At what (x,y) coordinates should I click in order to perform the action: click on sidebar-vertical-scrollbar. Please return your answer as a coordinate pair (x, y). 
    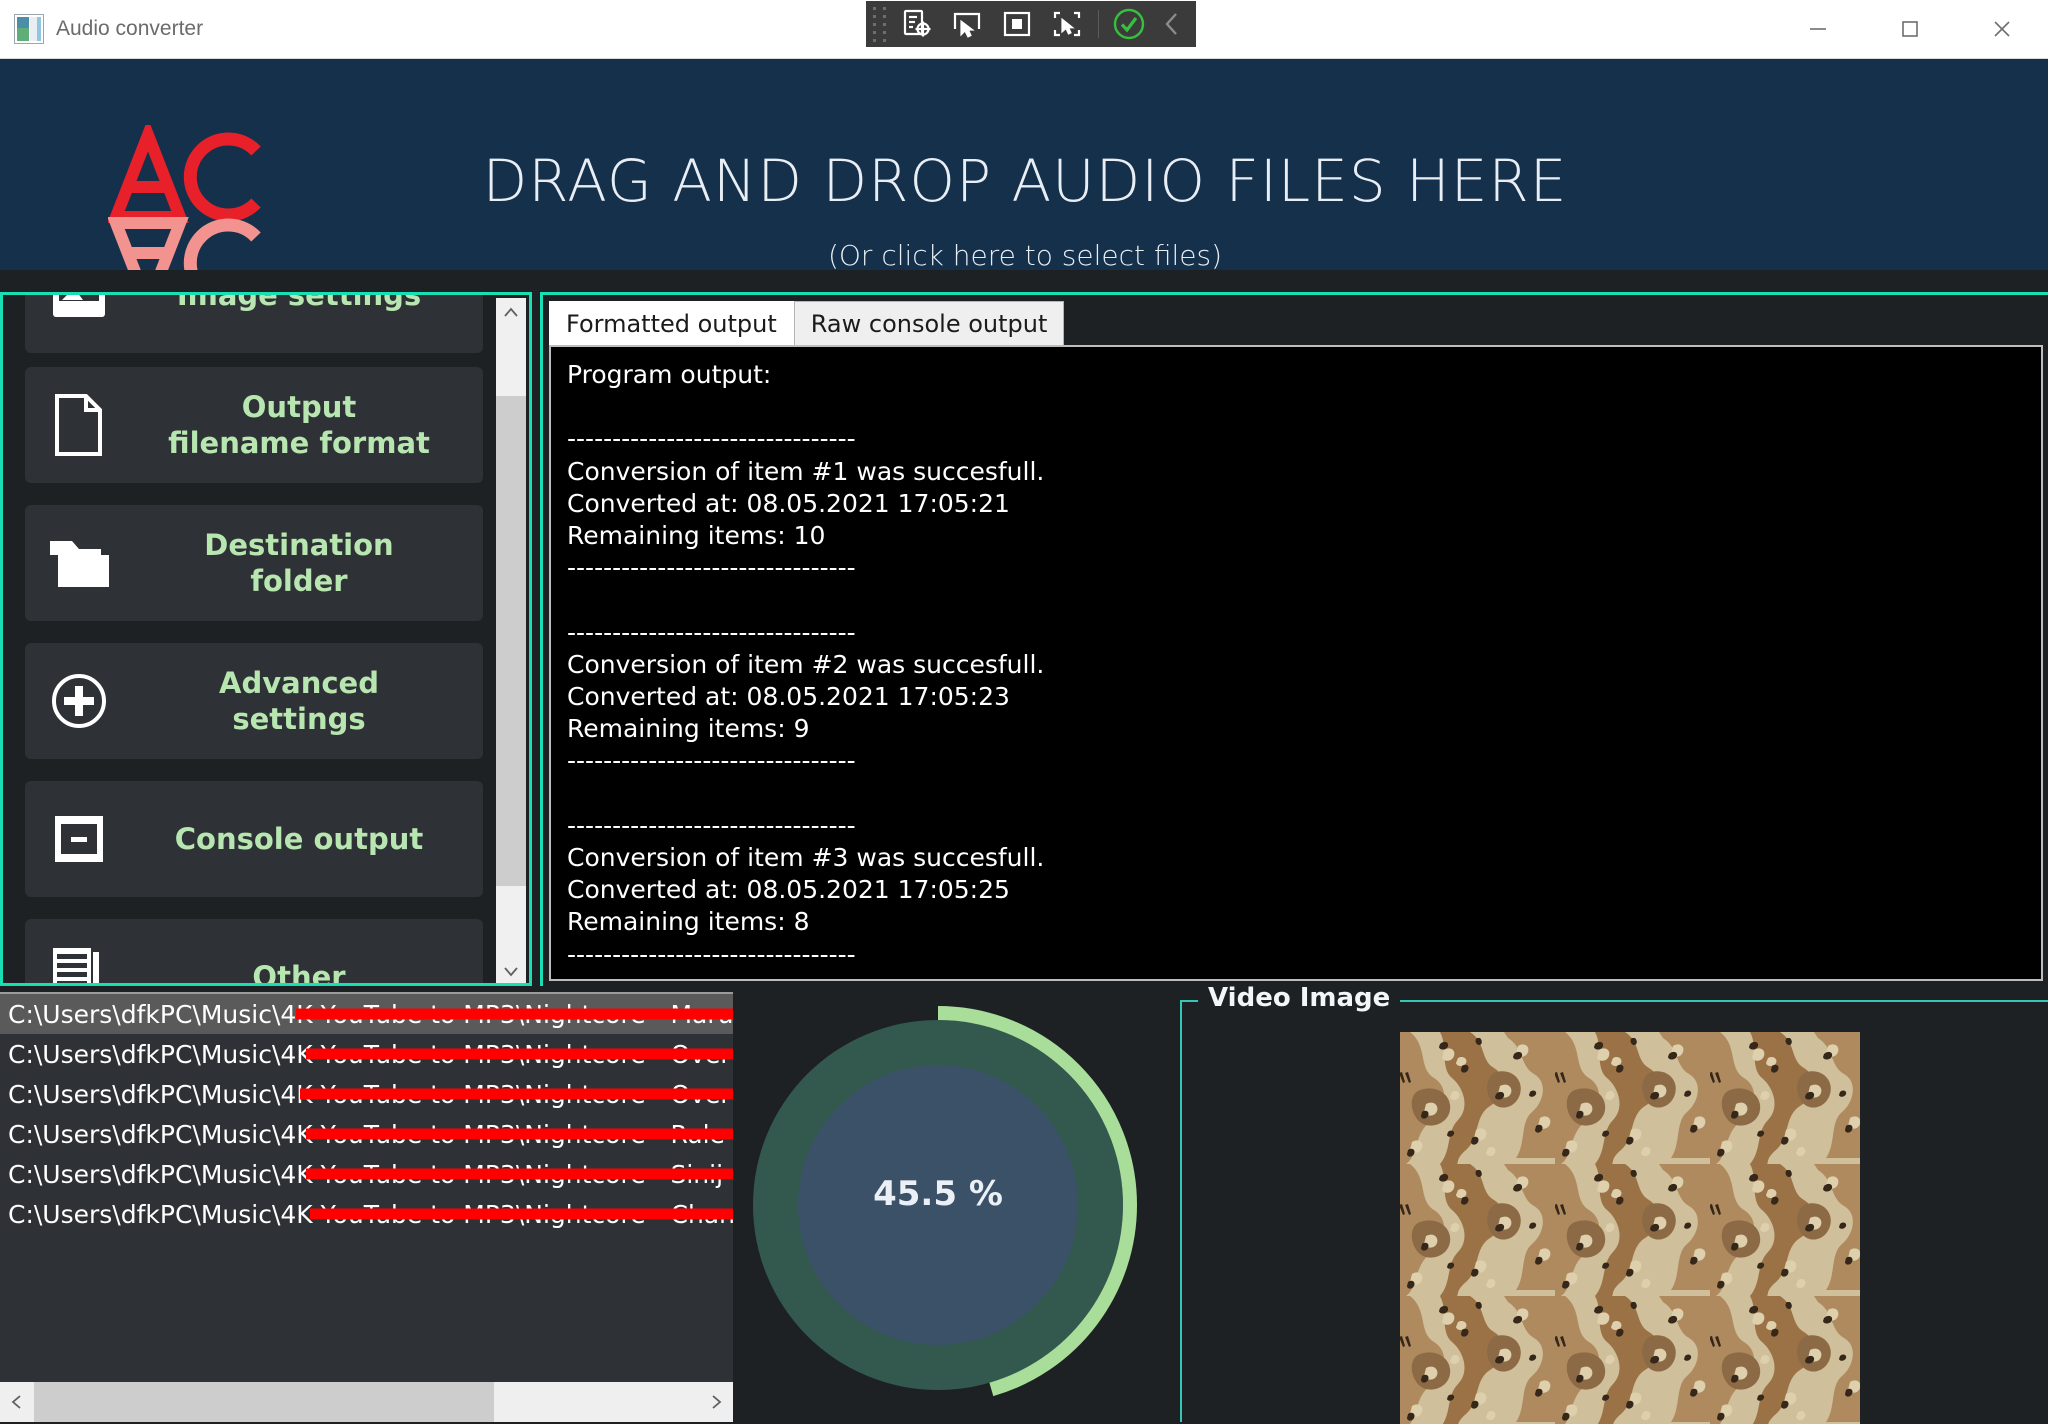
    Looking at the image, I should click on (511, 640).